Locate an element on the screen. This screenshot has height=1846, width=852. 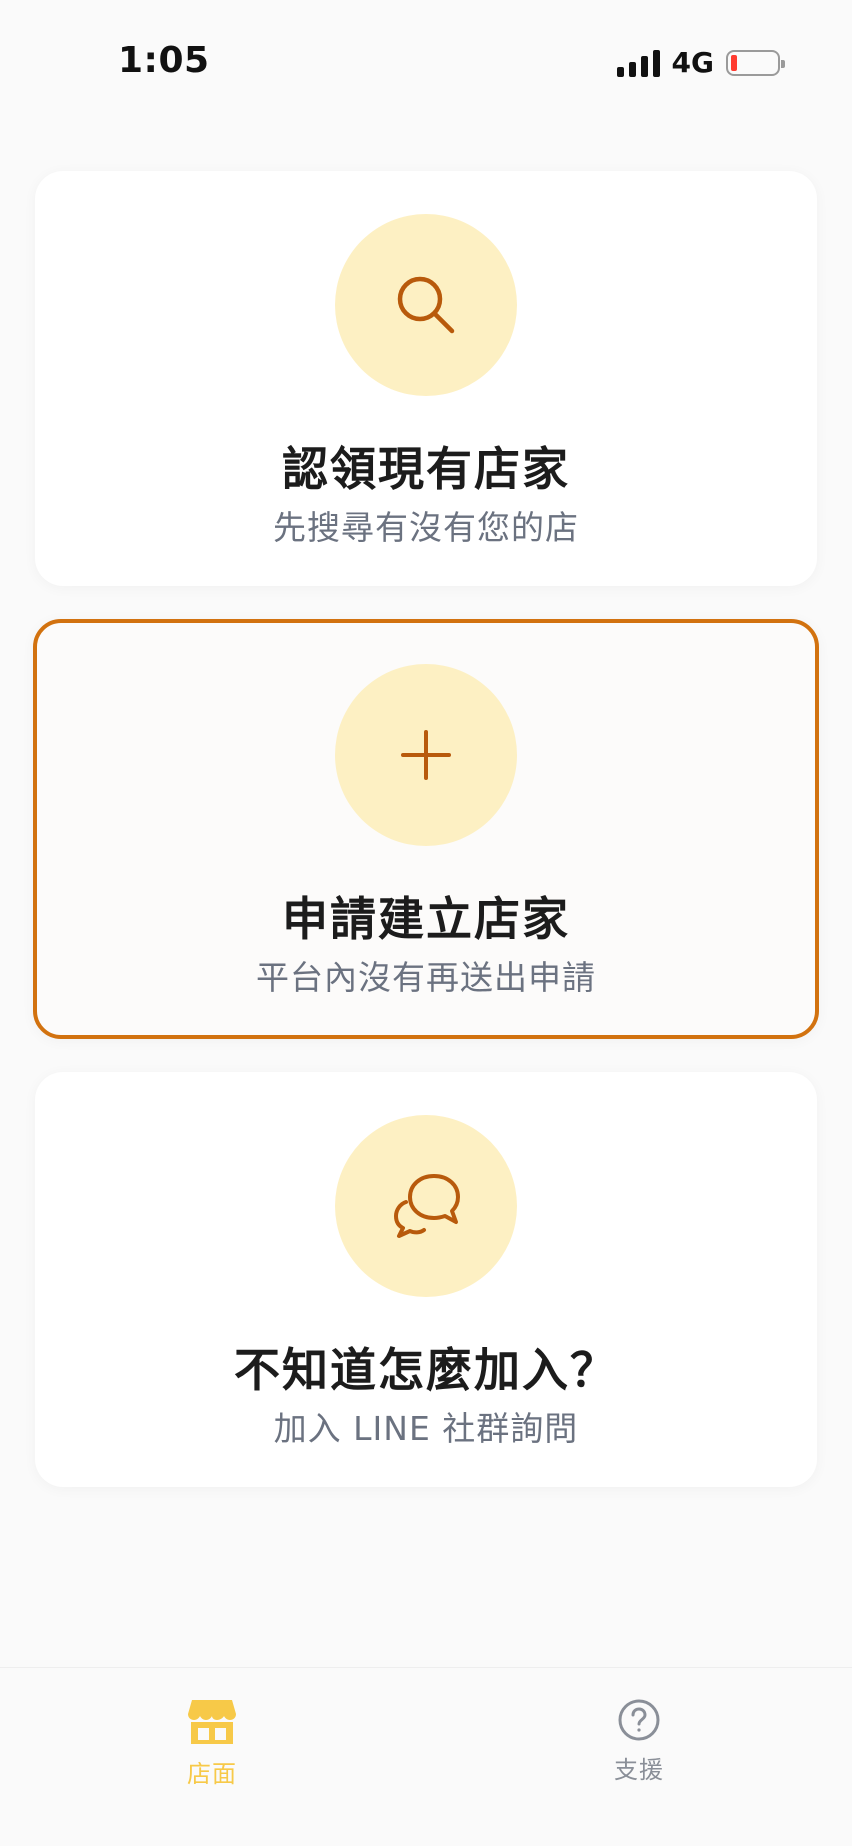
create-store-icon-circle is located at coordinates (426, 755).